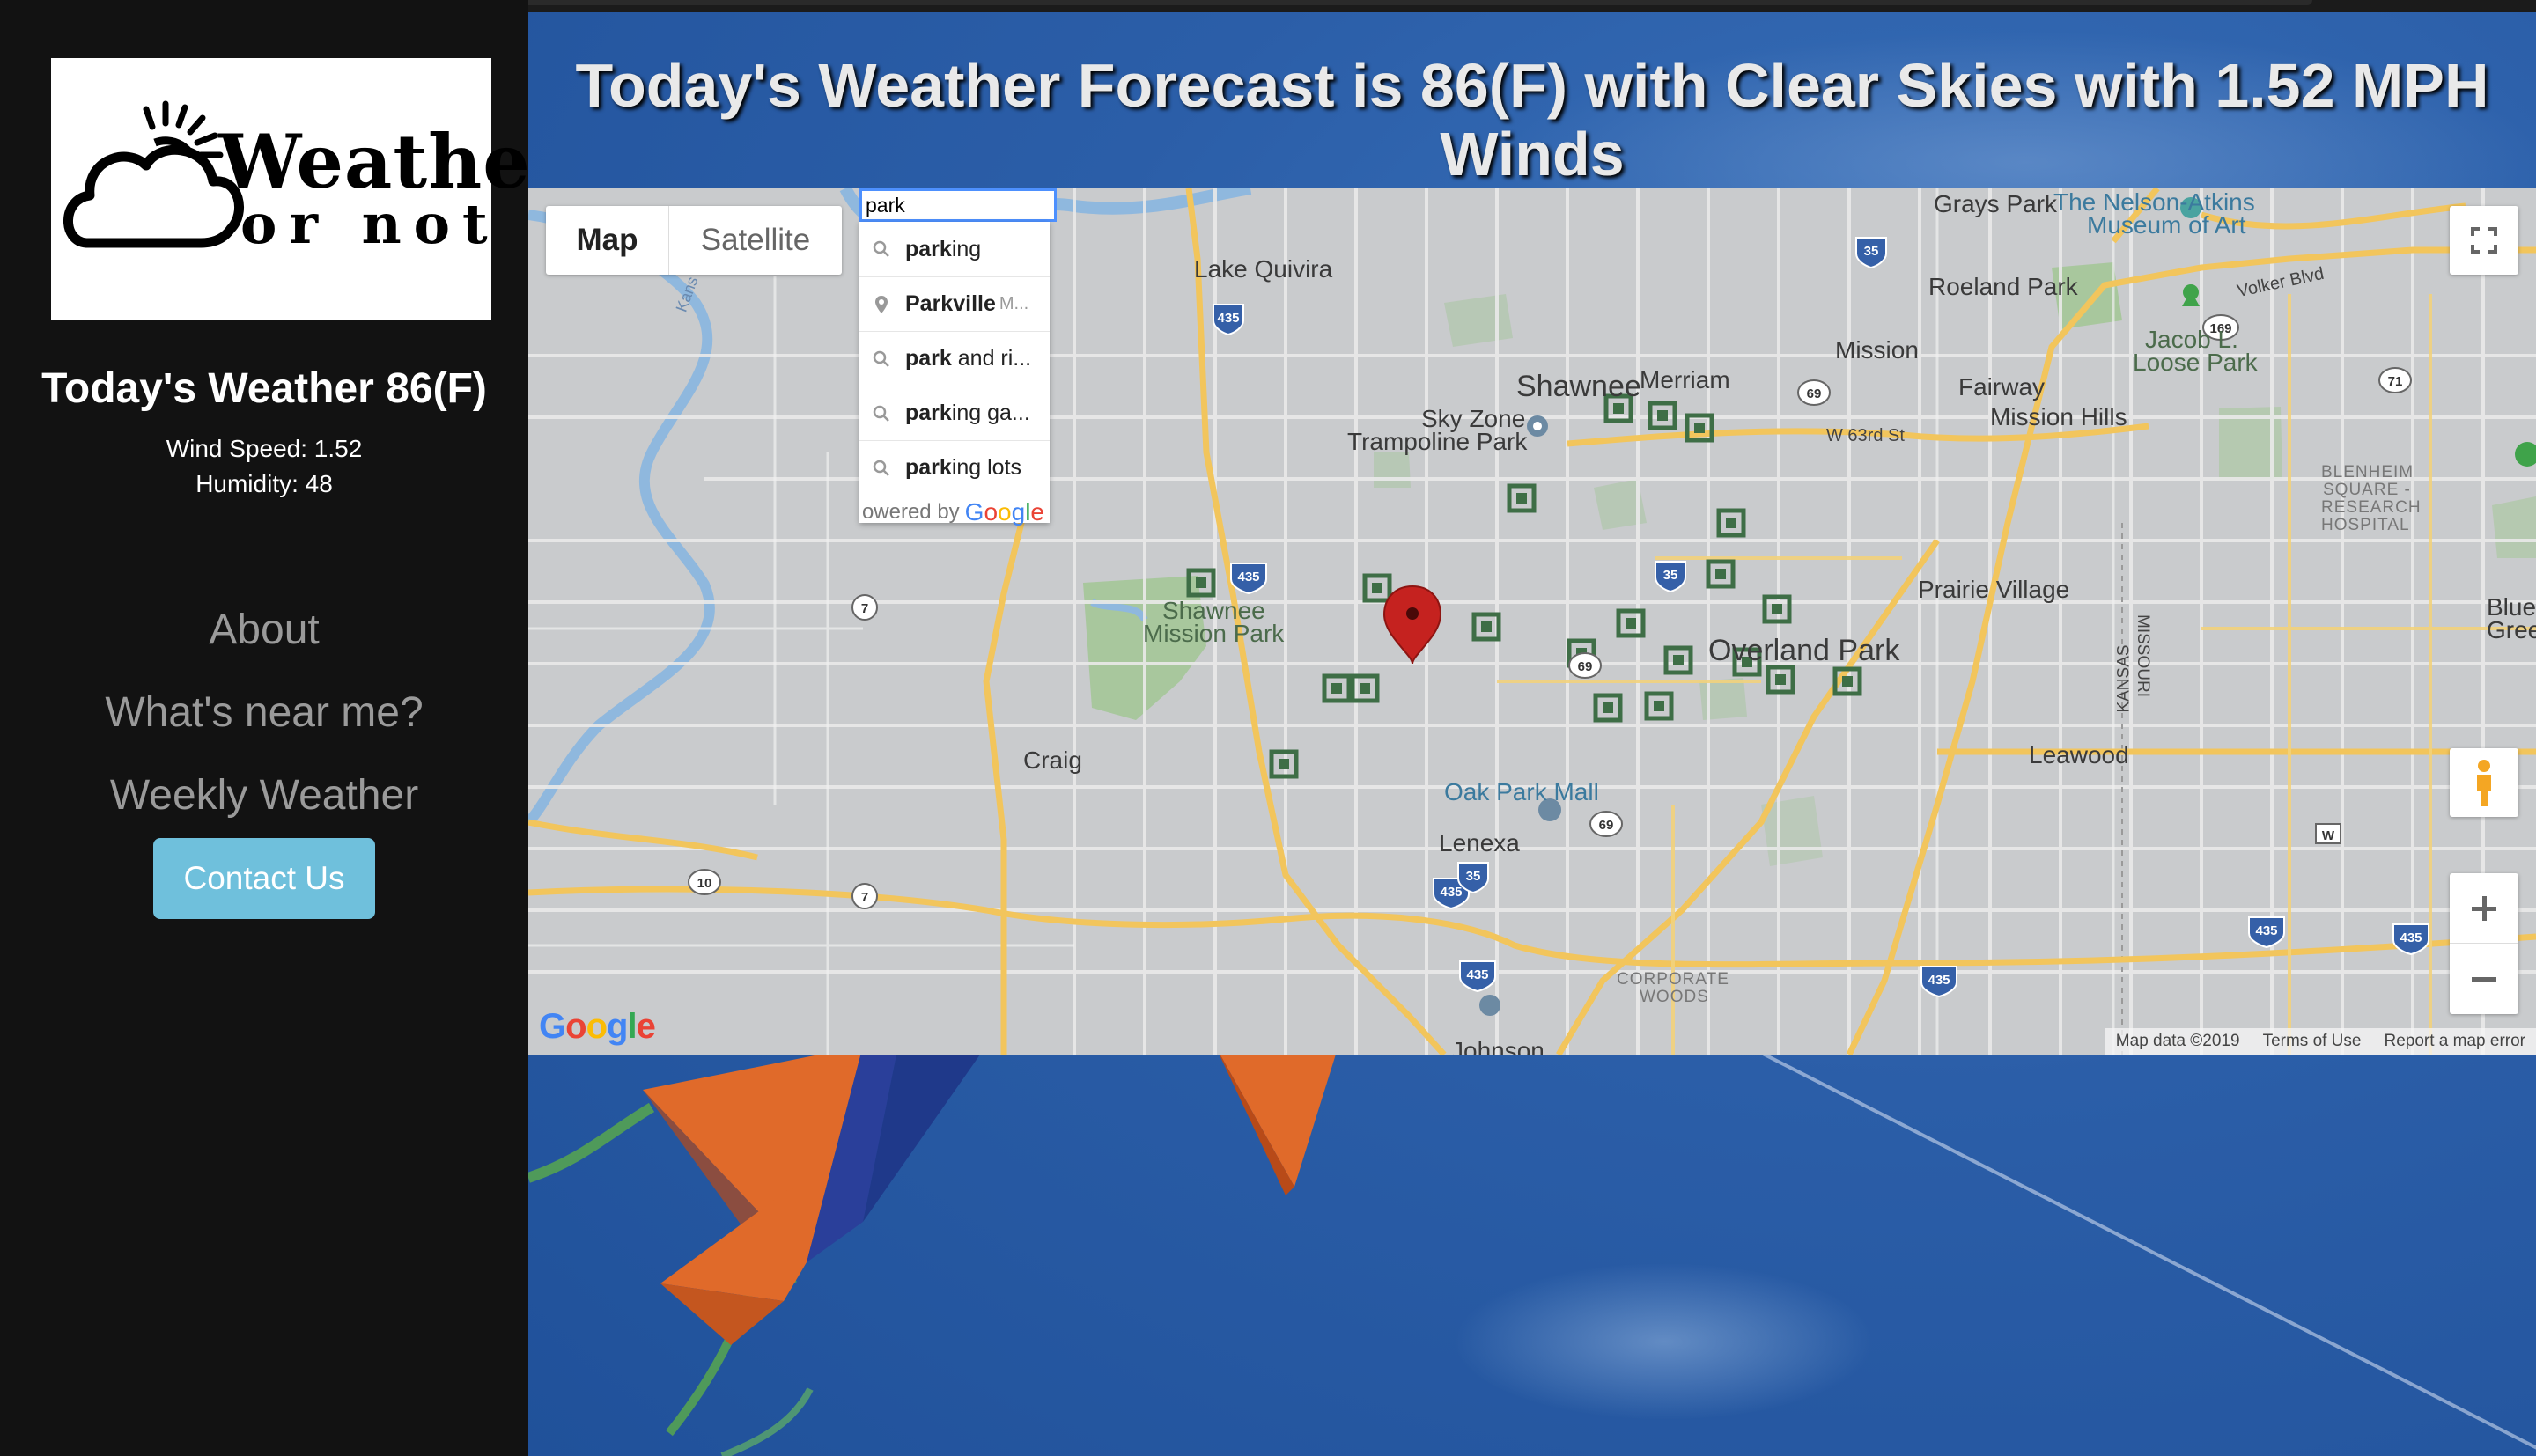 This screenshot has width=2536, height=1456. Describe the element at coordinates (2177, 1041) in the screenshot. I see `map-data-credit: Map data ©2019` at that location.